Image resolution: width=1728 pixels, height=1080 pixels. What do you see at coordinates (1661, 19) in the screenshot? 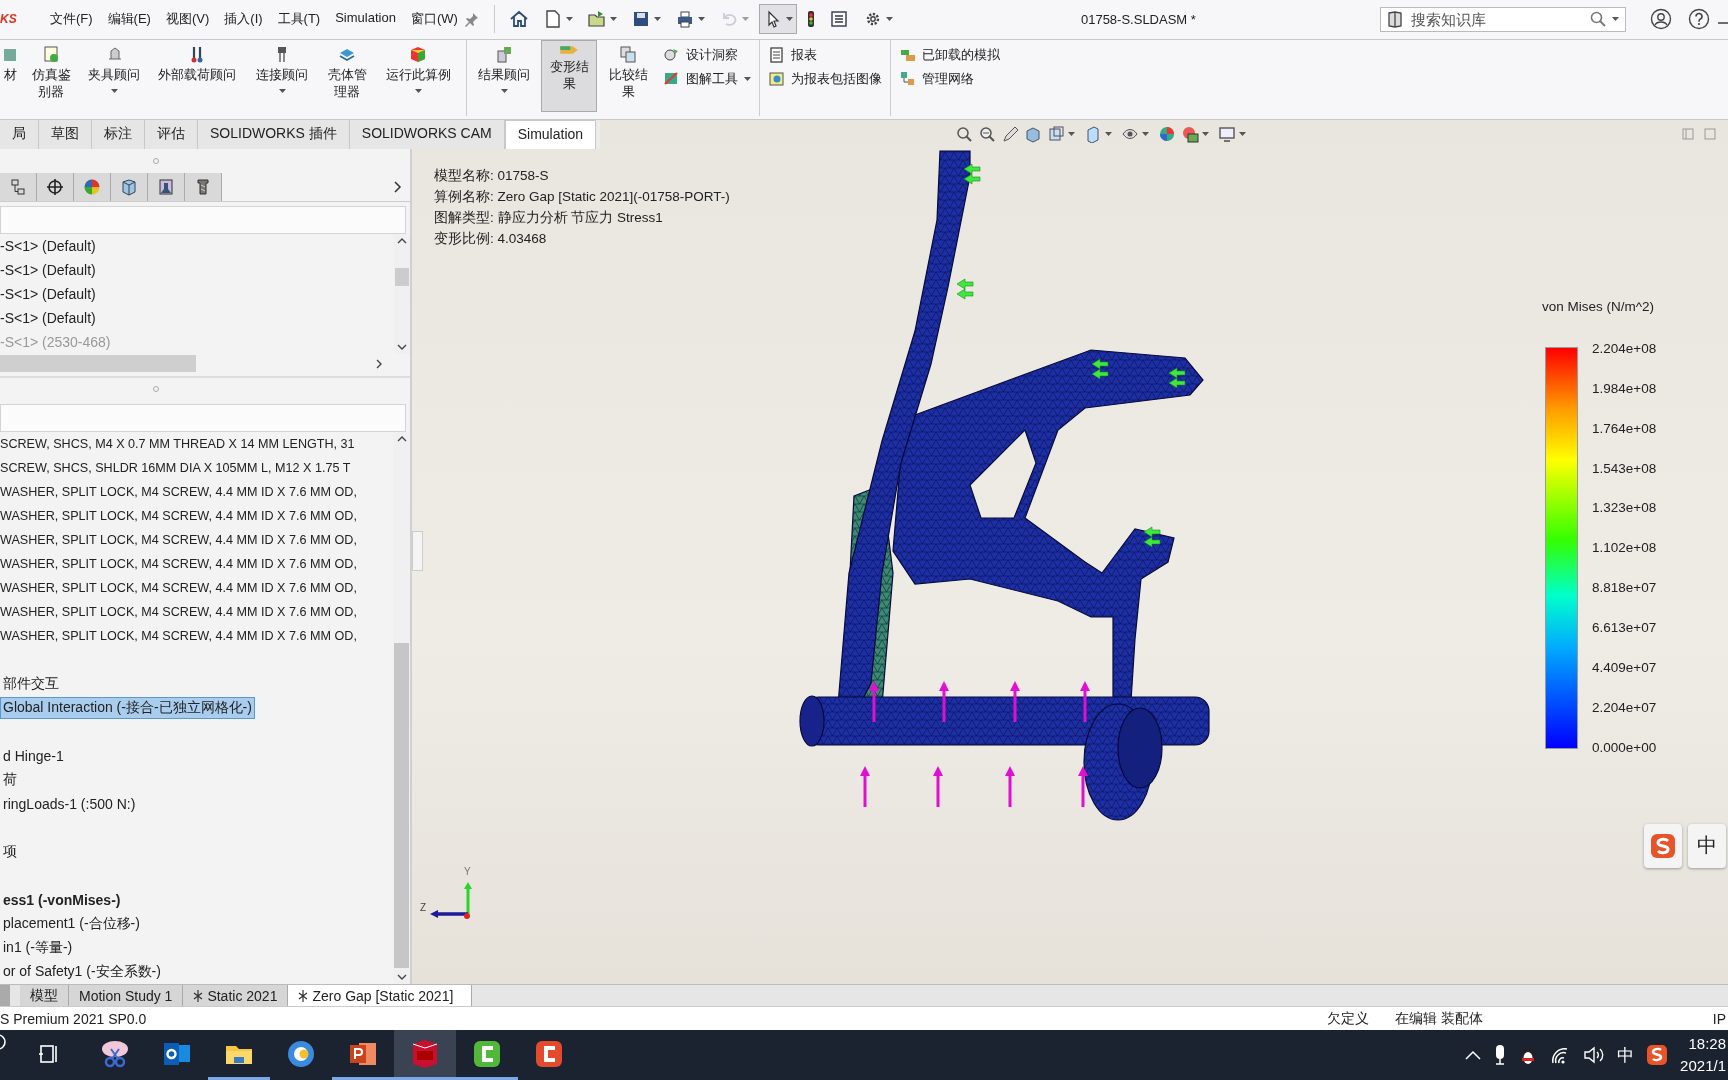
I see `user-icon` at bounding box center [1661, 19].